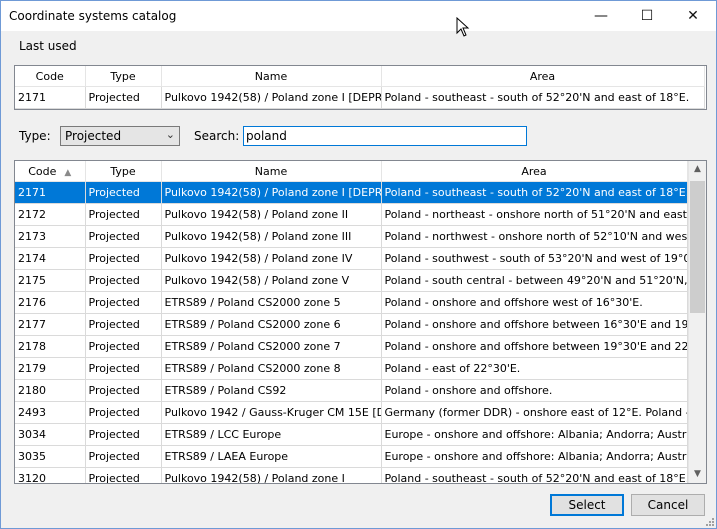 The height and width of the screenshot is (529, 717). What do you see at coordinates (50, 192) in the screenshot?
I see `results-cell-code: 2171` at bounding box center [50, 192].